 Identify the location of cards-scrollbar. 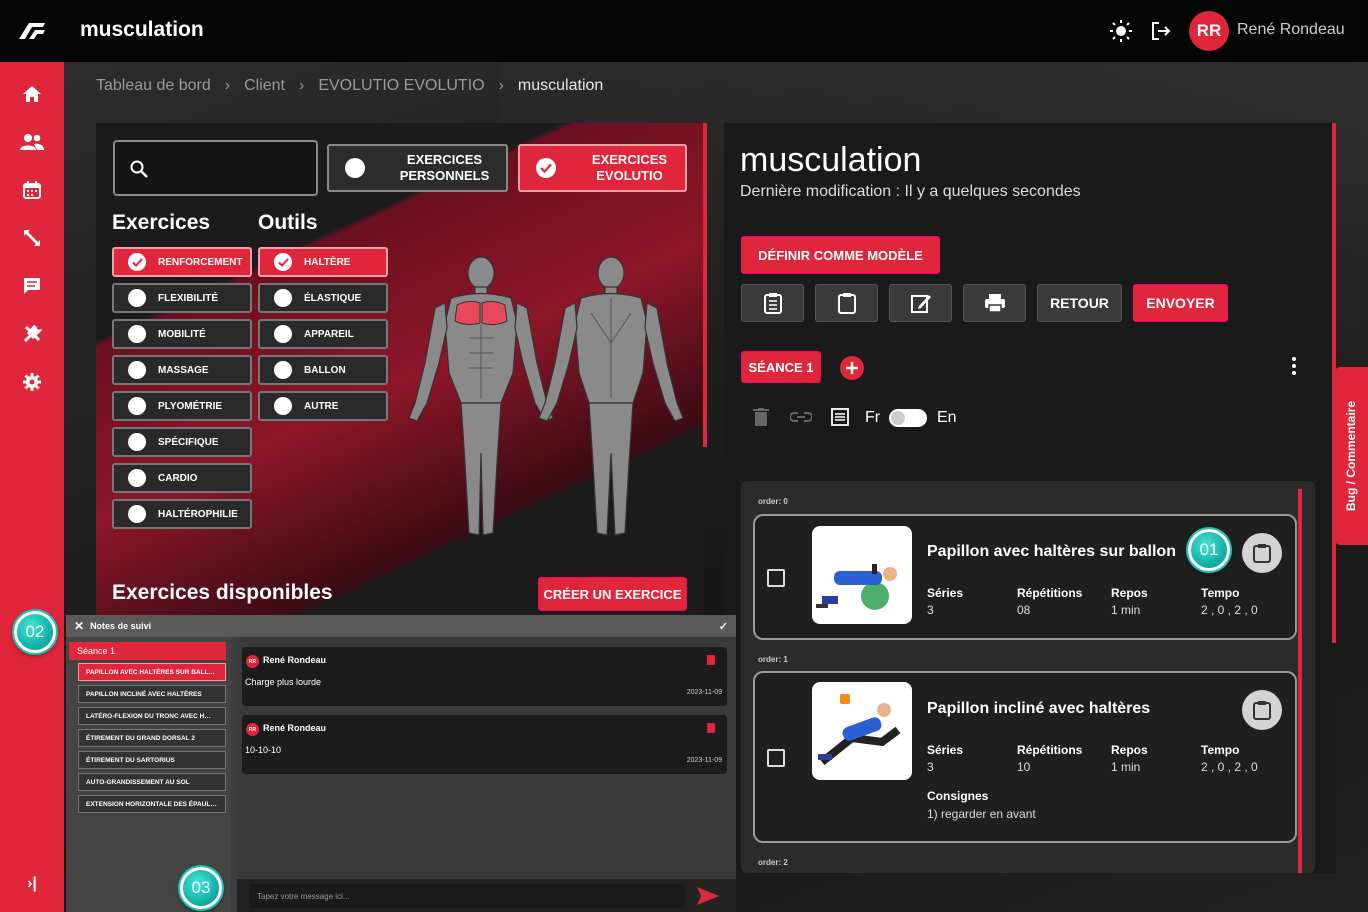
(1300, 681).